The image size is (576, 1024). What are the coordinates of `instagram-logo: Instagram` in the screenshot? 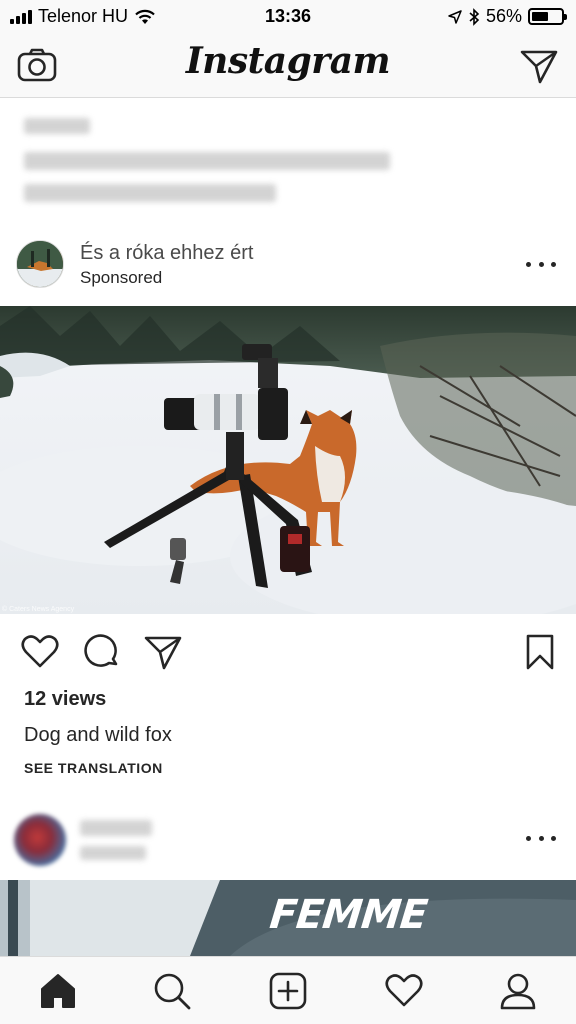 It's located at (288, 61).